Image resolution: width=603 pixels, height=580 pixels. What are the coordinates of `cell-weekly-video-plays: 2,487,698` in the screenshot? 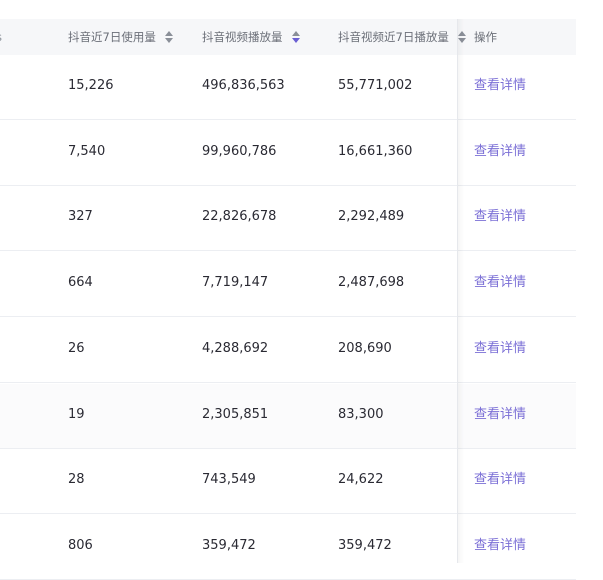 It's located at (371, 283).